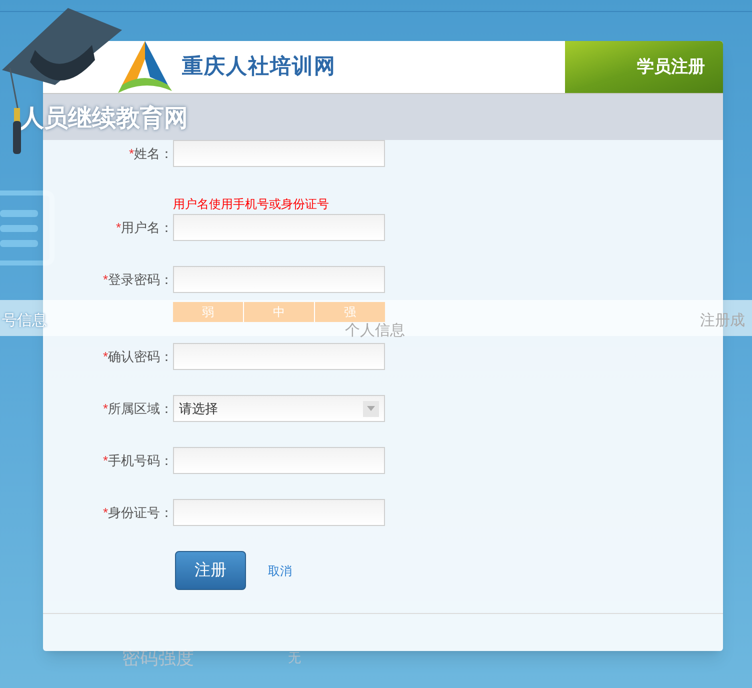  I want to click on username-hint: 用户名使用手机号或身份证号, so click(251, 204).